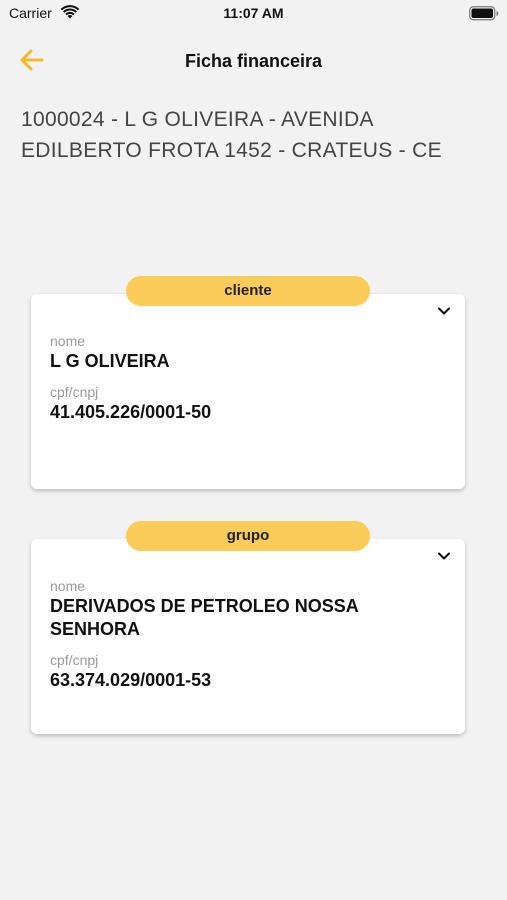  I want to click on expand-group-button, so click(444, 556).